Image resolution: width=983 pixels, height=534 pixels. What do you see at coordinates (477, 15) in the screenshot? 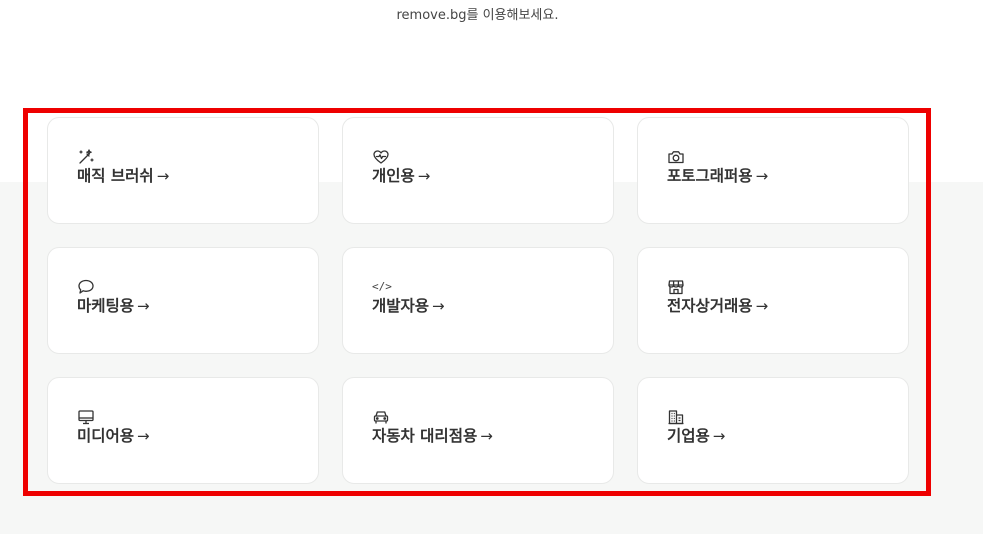
I see `page-subtitle: remove.bg를 이용해보세요.` at bounding box center [477, 15].